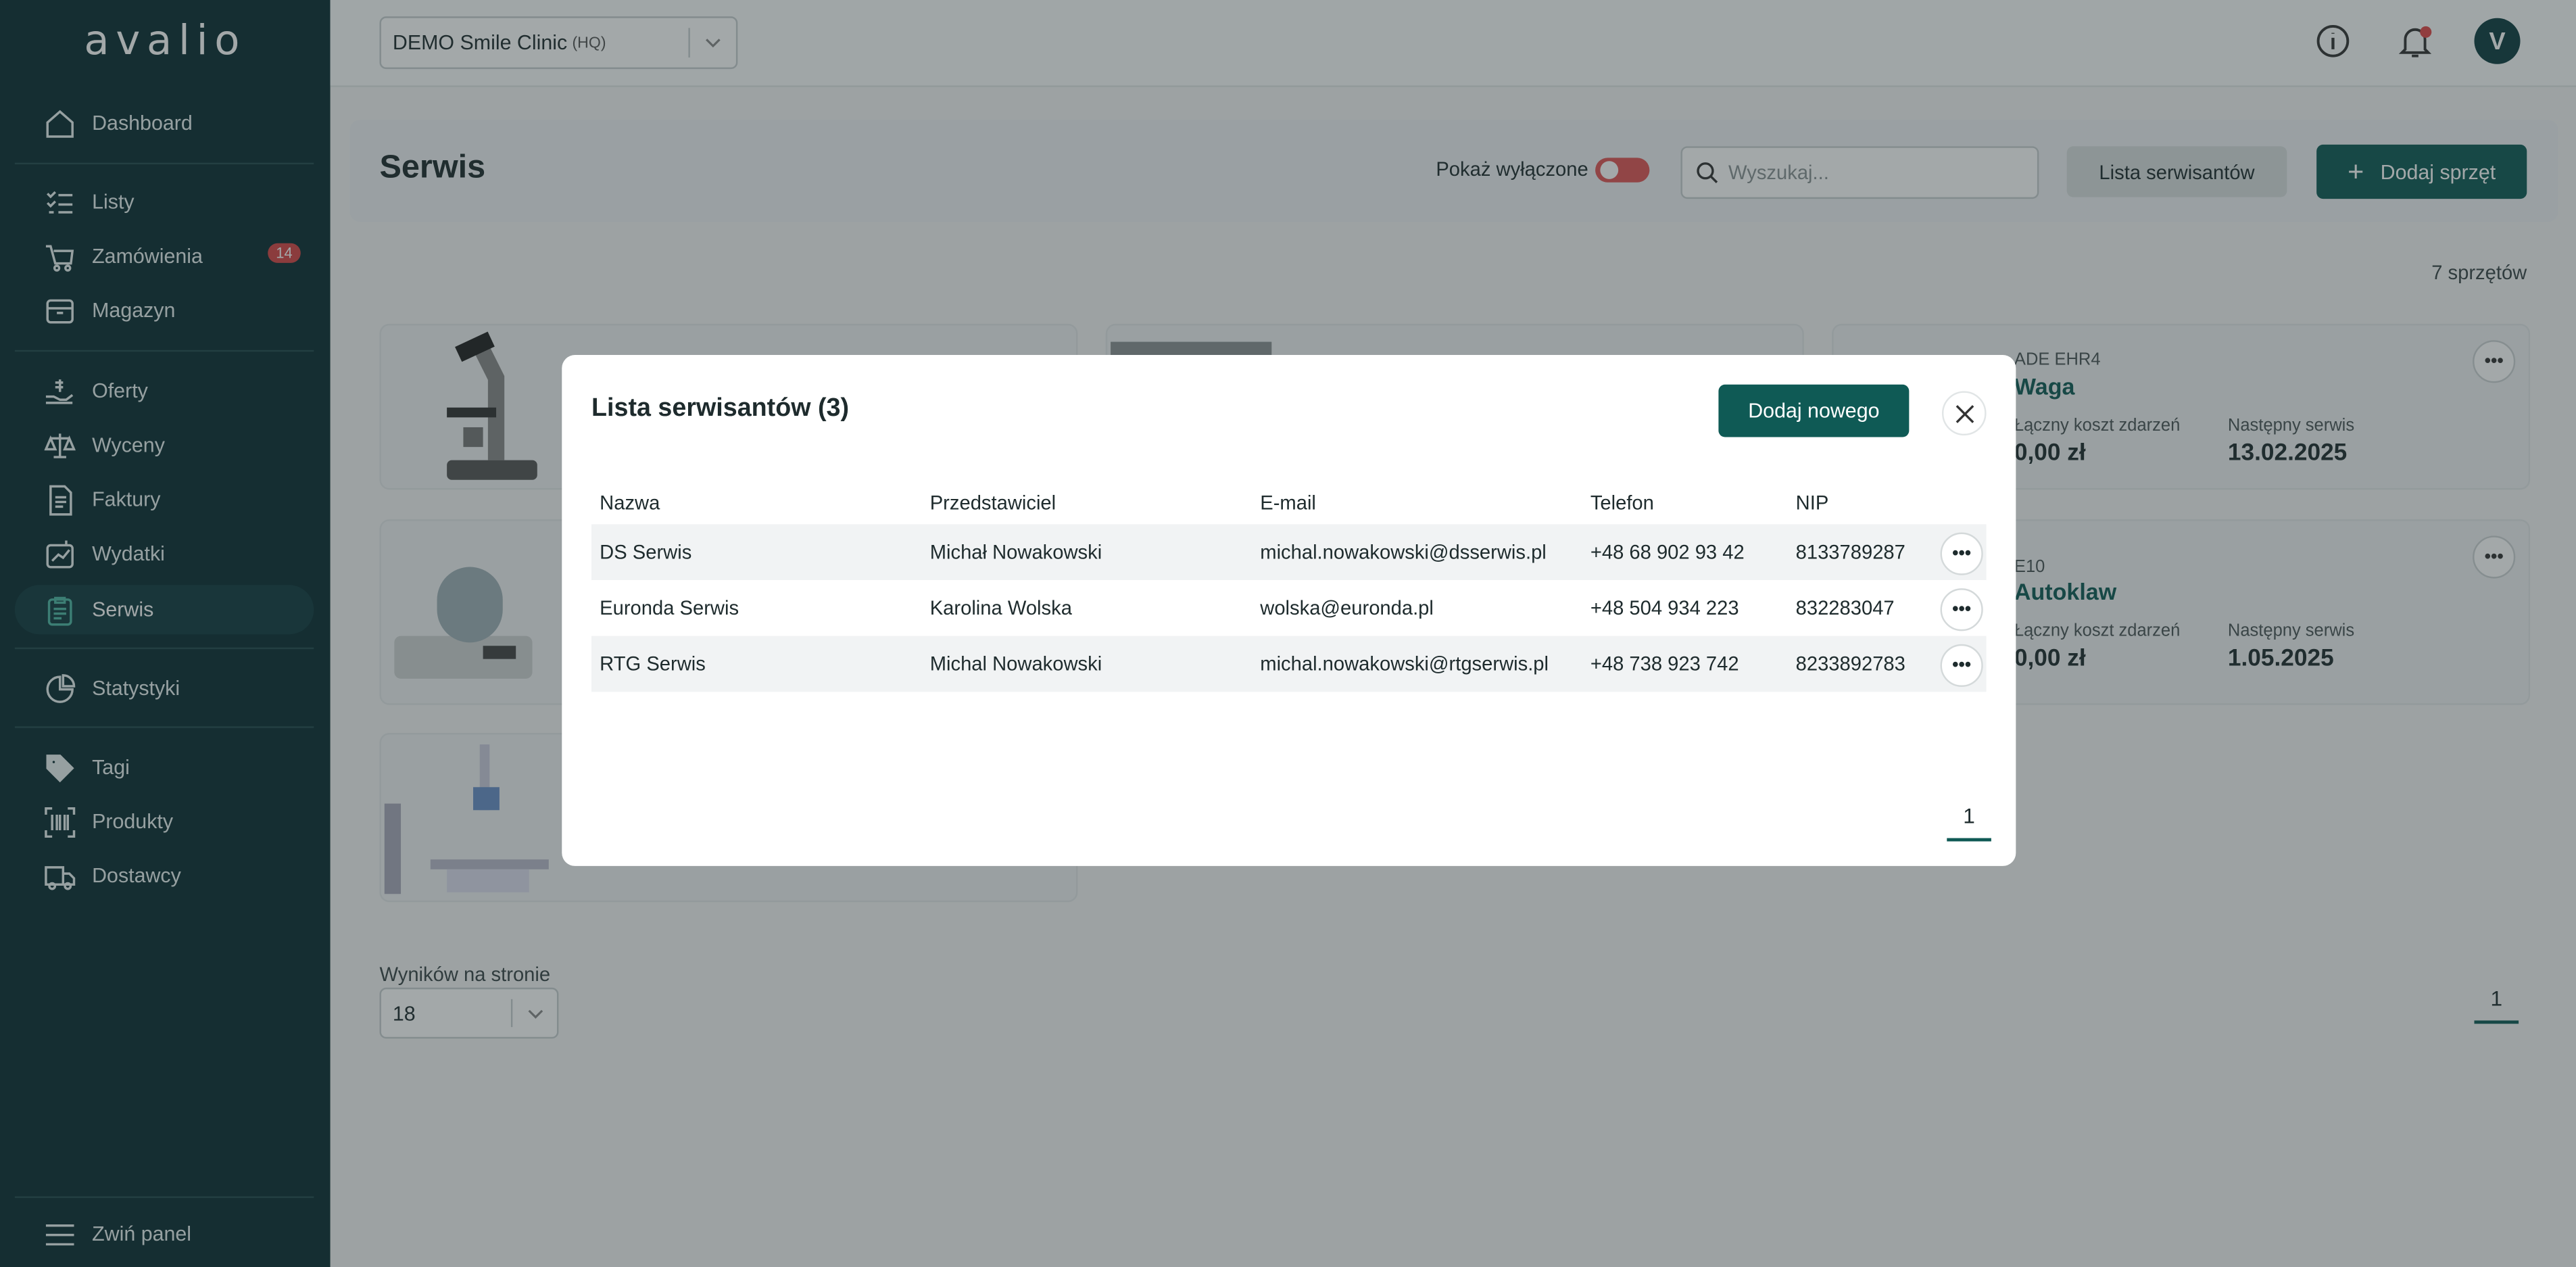  What do you see at coordinates (1404, 663) in the screenshot?
I see `cell-email: michal.nowakowski@rtgserwis.pl` at bounding box center [1404, 663].